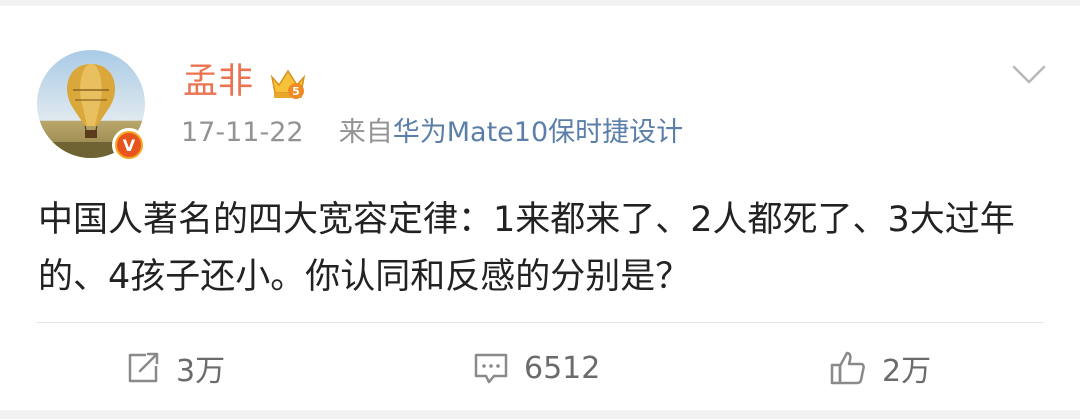 The height and width of the screenshot is (419, 1080). Describe the element at coordinates (538, 132) in the screenshot. I see `post-source-link: 华为Mate10保时捷设计` at that location.